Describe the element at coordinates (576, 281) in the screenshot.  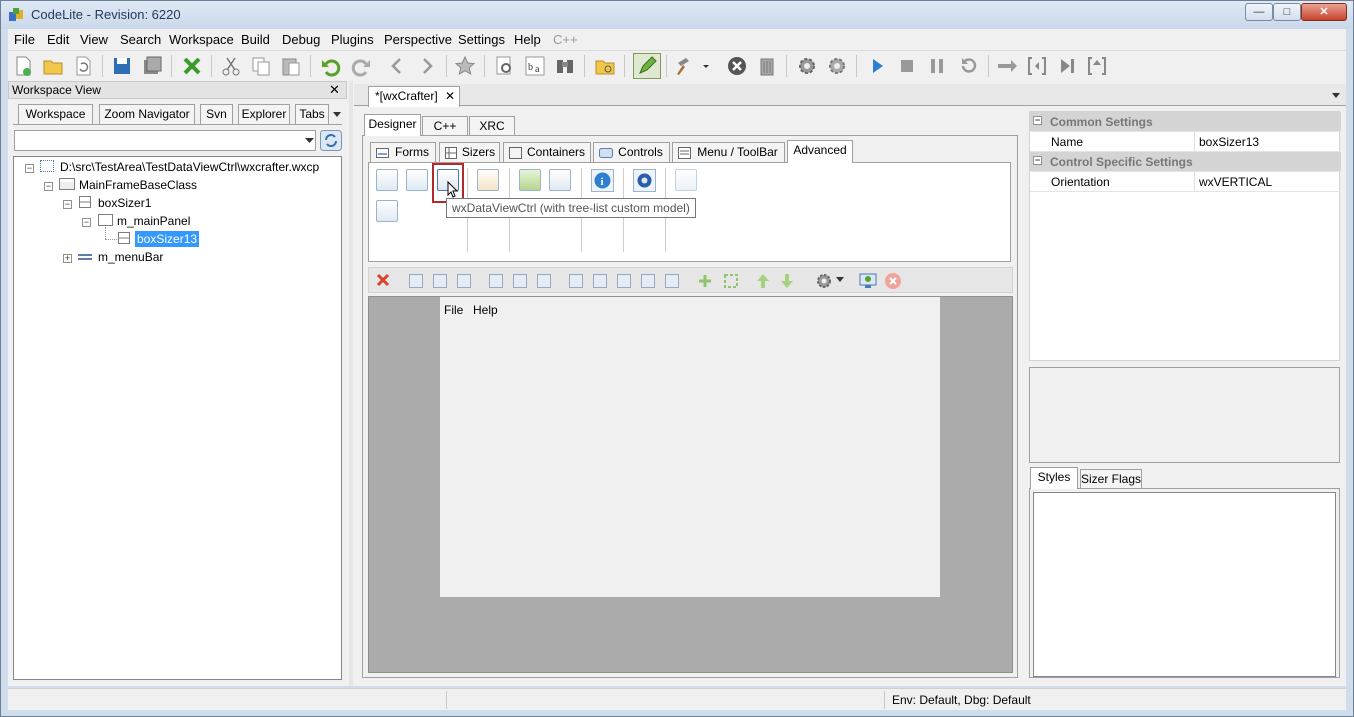
I see `border-all-icon` at that location.